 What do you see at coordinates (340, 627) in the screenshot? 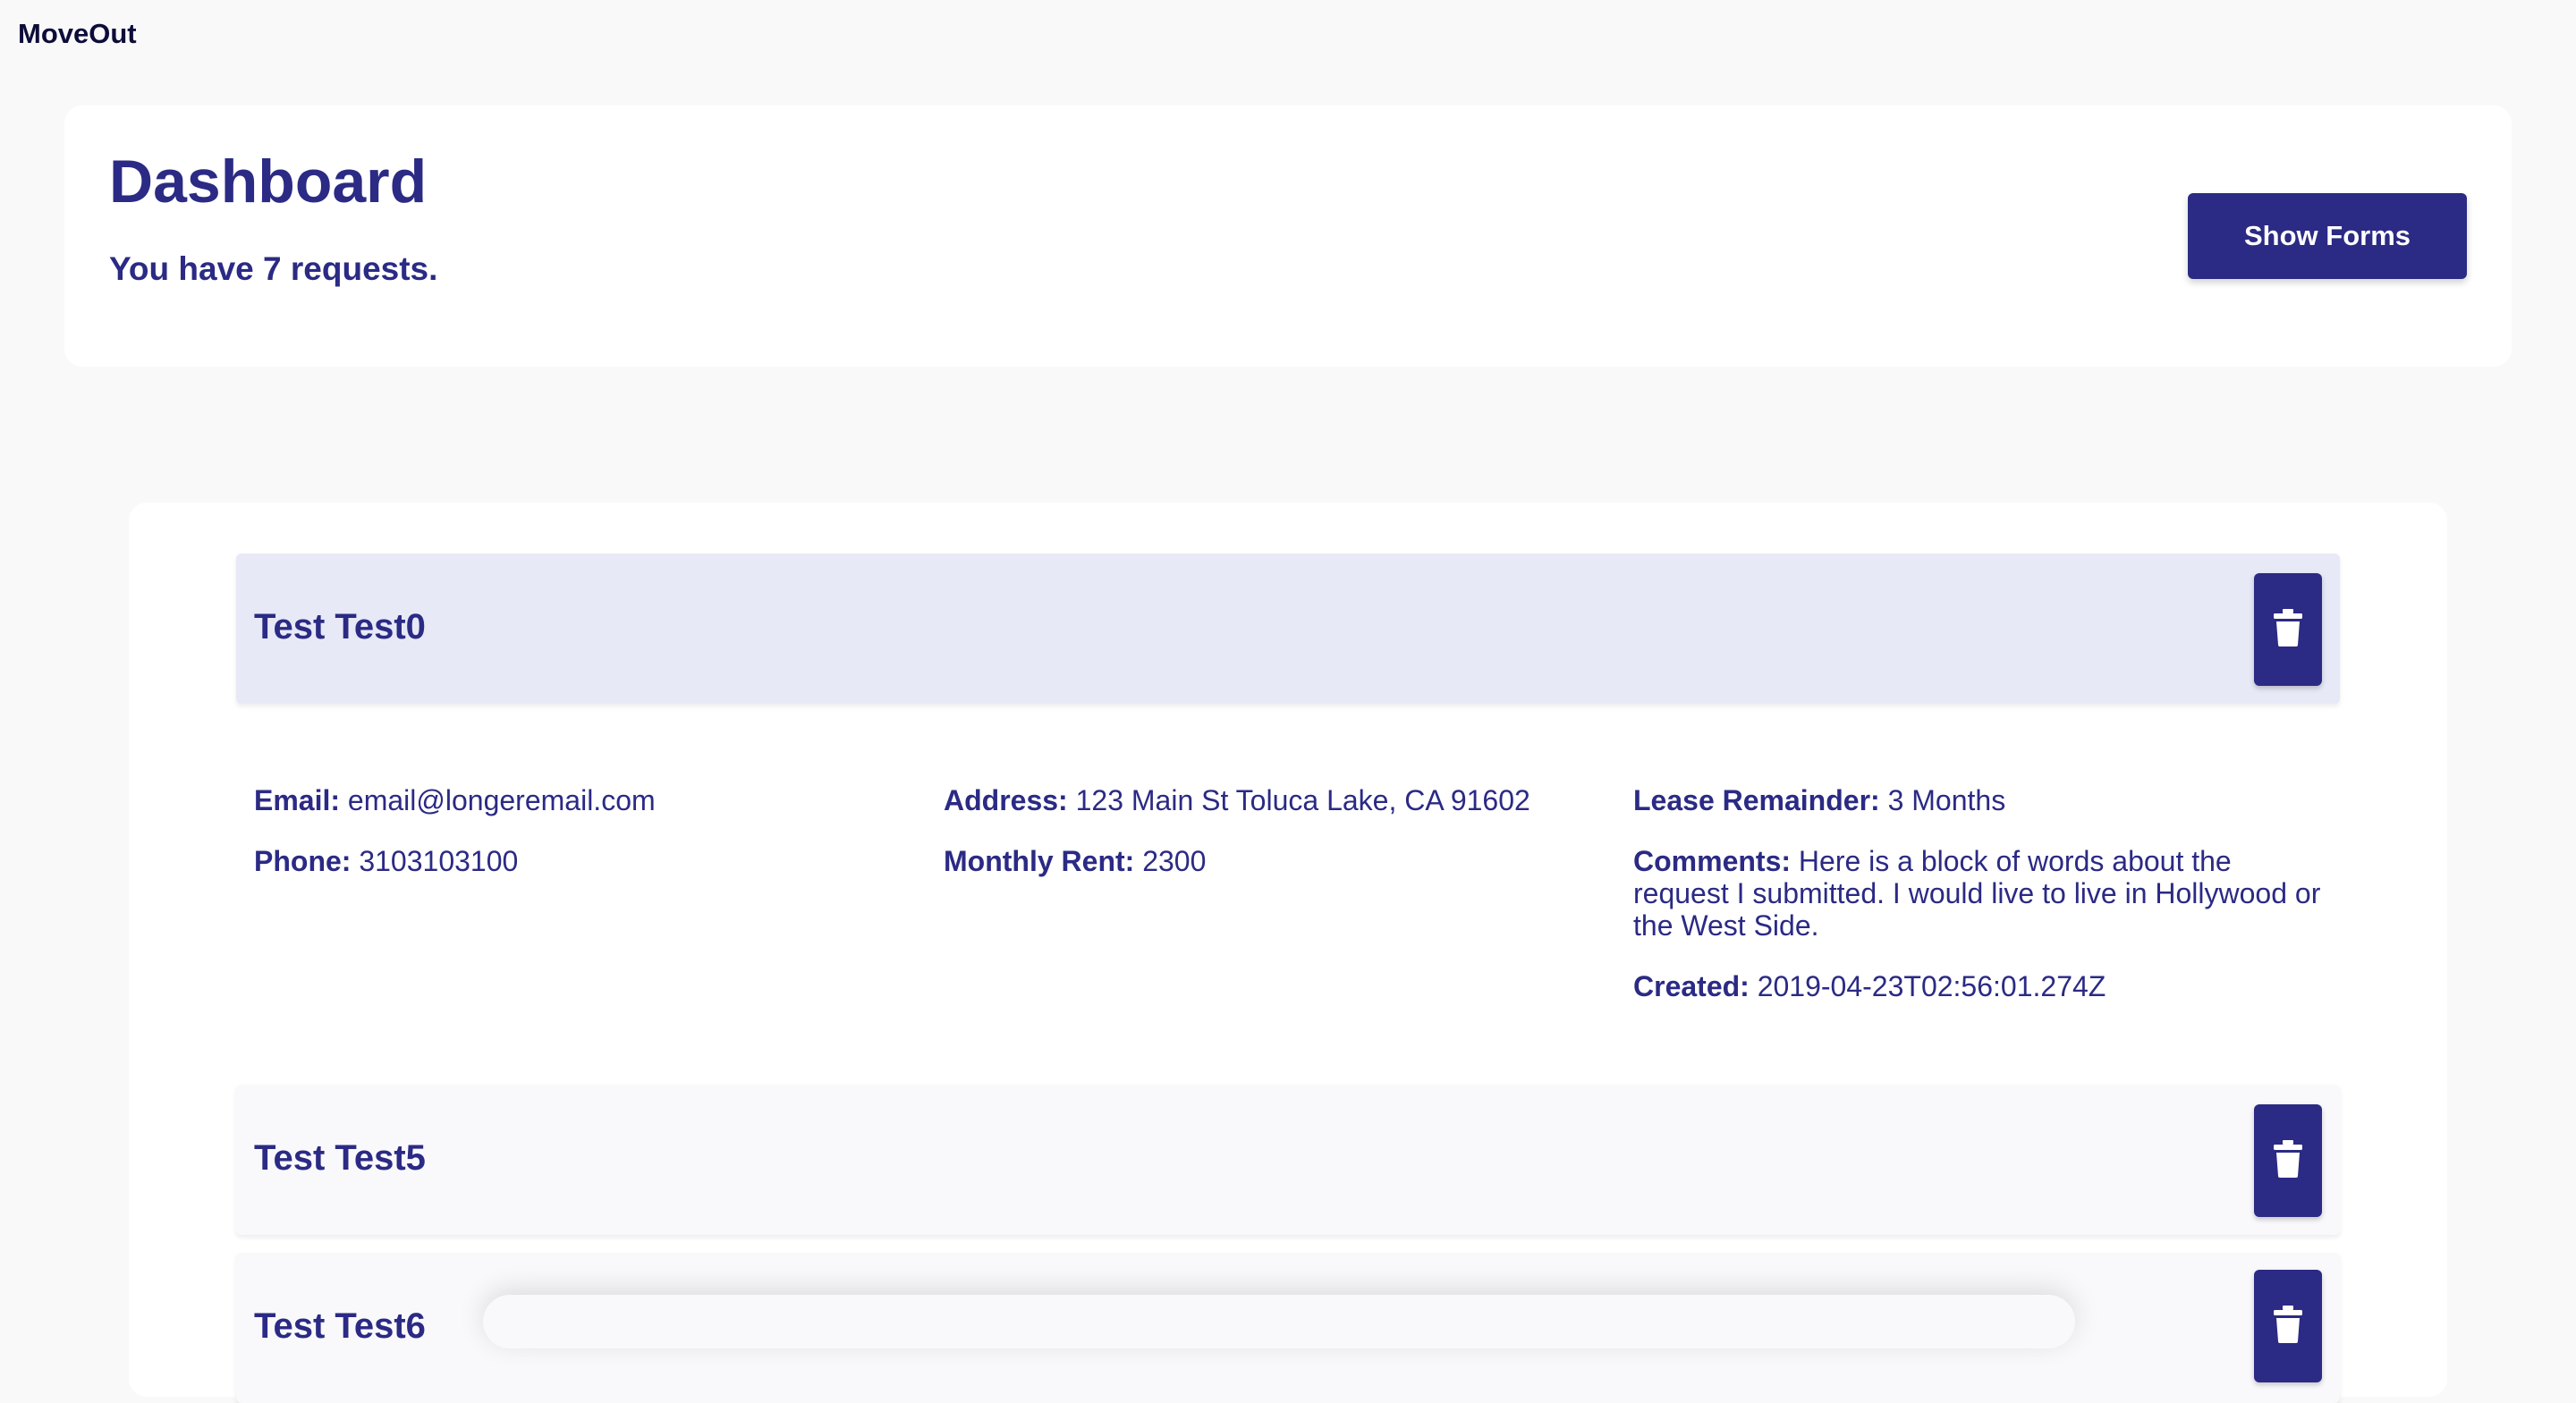
I see `request-name: Test Test0` at bounding box center [340, 627].